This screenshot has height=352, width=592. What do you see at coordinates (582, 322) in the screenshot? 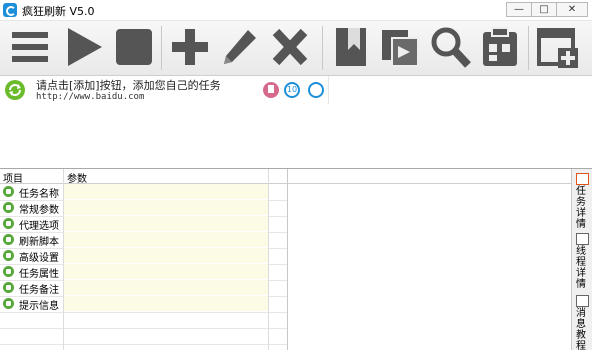
I see `tab-message-tutorial: 消息教程` at bounding box center [582, 322].